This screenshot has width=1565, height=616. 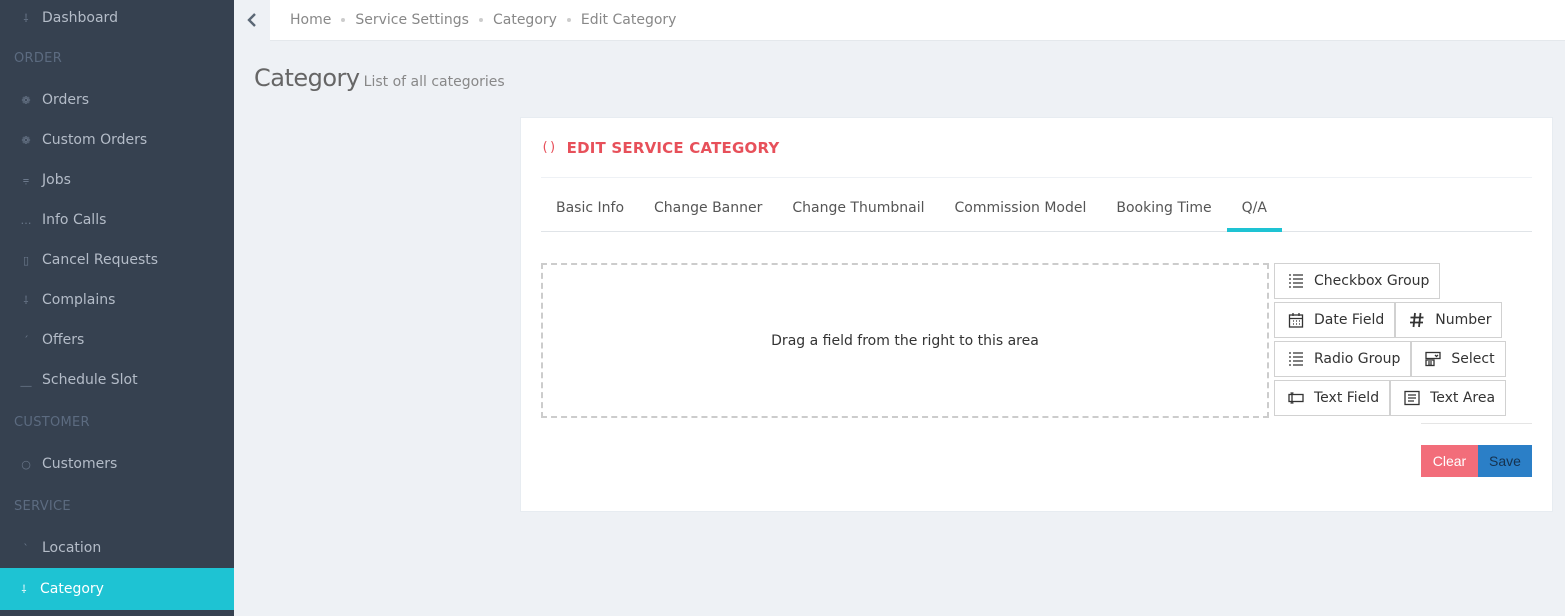 I want to click on sidebar-section-customer: CUSTOMER, so click(x=52, y=422).